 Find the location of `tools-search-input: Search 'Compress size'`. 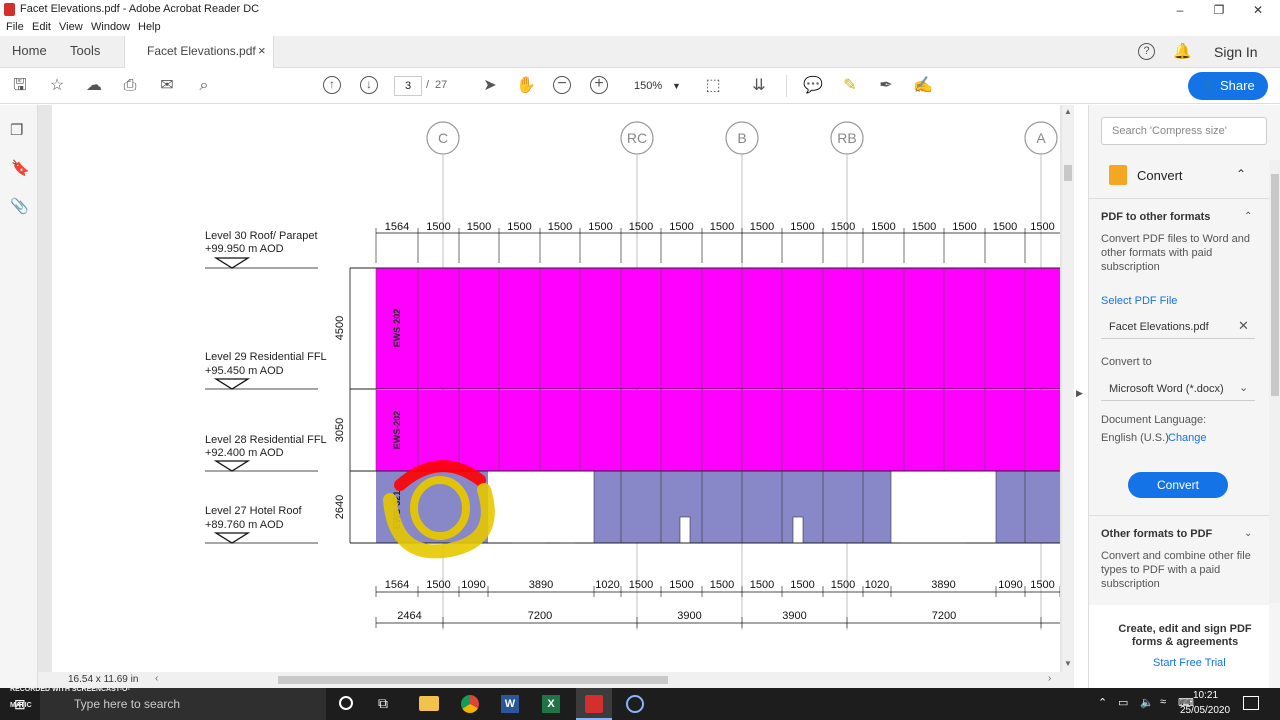

tools-search-input: Search 'Compress size' is located at coordinates (1184, 131).